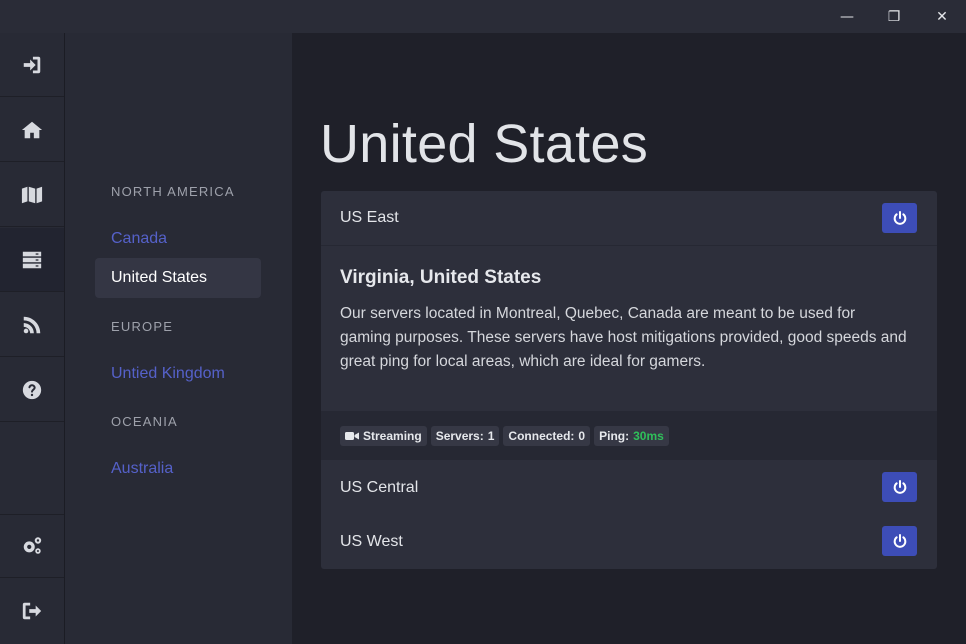 This screenshot has width=966, height=644. Describe the element at coordinates (629, 487) in the screenshot. I see `server-row-us-central: US Central` at that location.